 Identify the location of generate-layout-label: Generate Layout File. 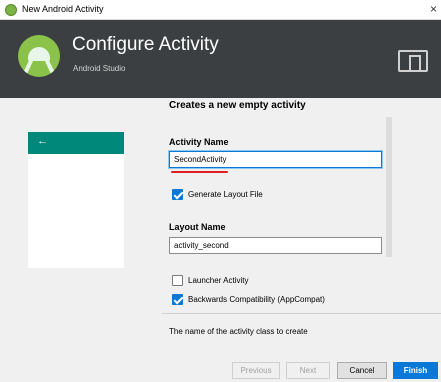
(225, 194).